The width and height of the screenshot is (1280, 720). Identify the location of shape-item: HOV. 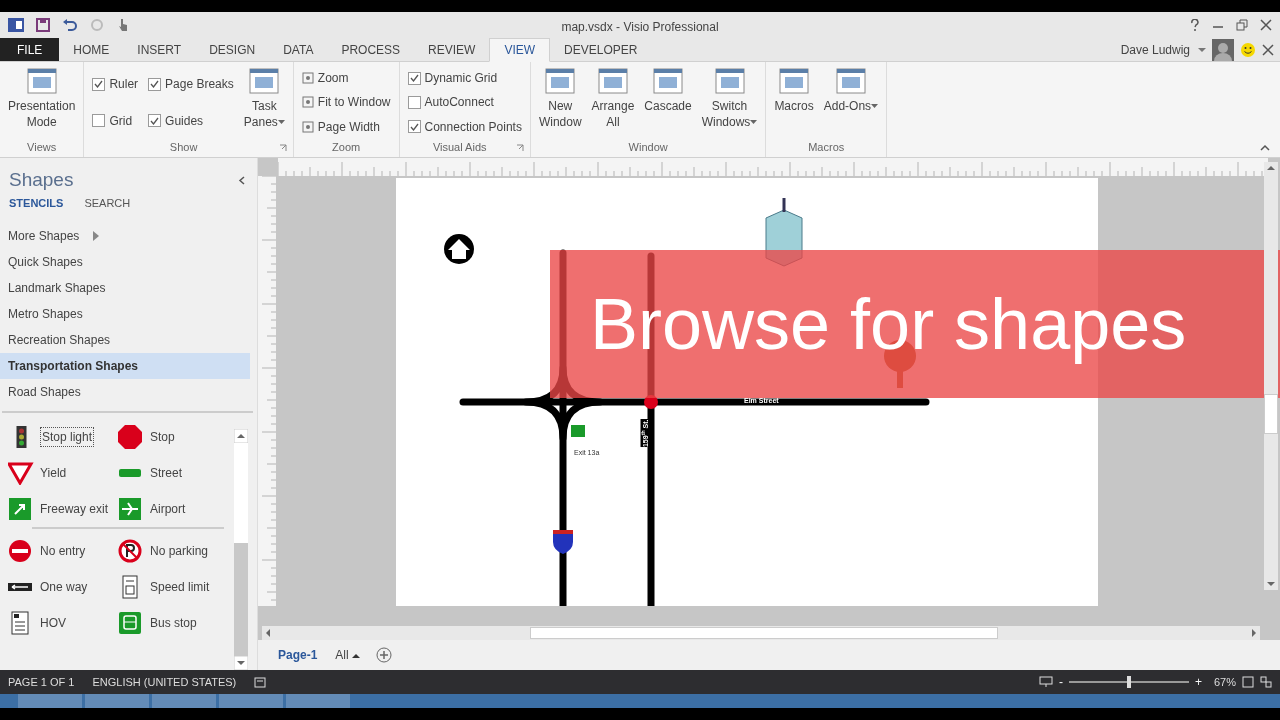
(63, 623).